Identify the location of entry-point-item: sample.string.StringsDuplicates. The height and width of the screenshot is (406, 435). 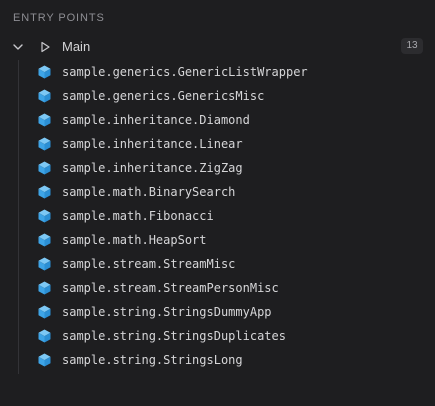
(217, 336).